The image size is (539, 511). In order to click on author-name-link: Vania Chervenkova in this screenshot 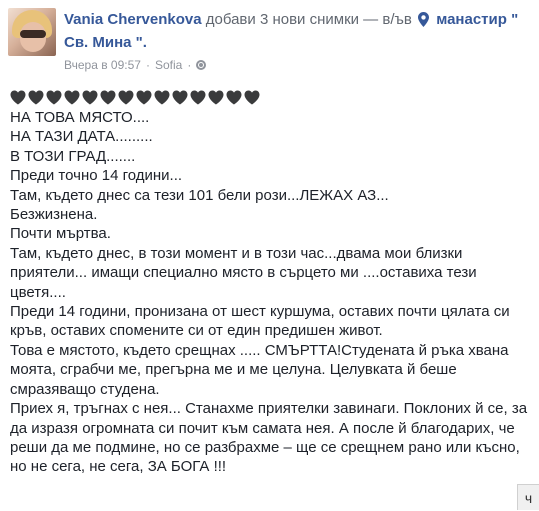, I will do `click(133, 19)`.